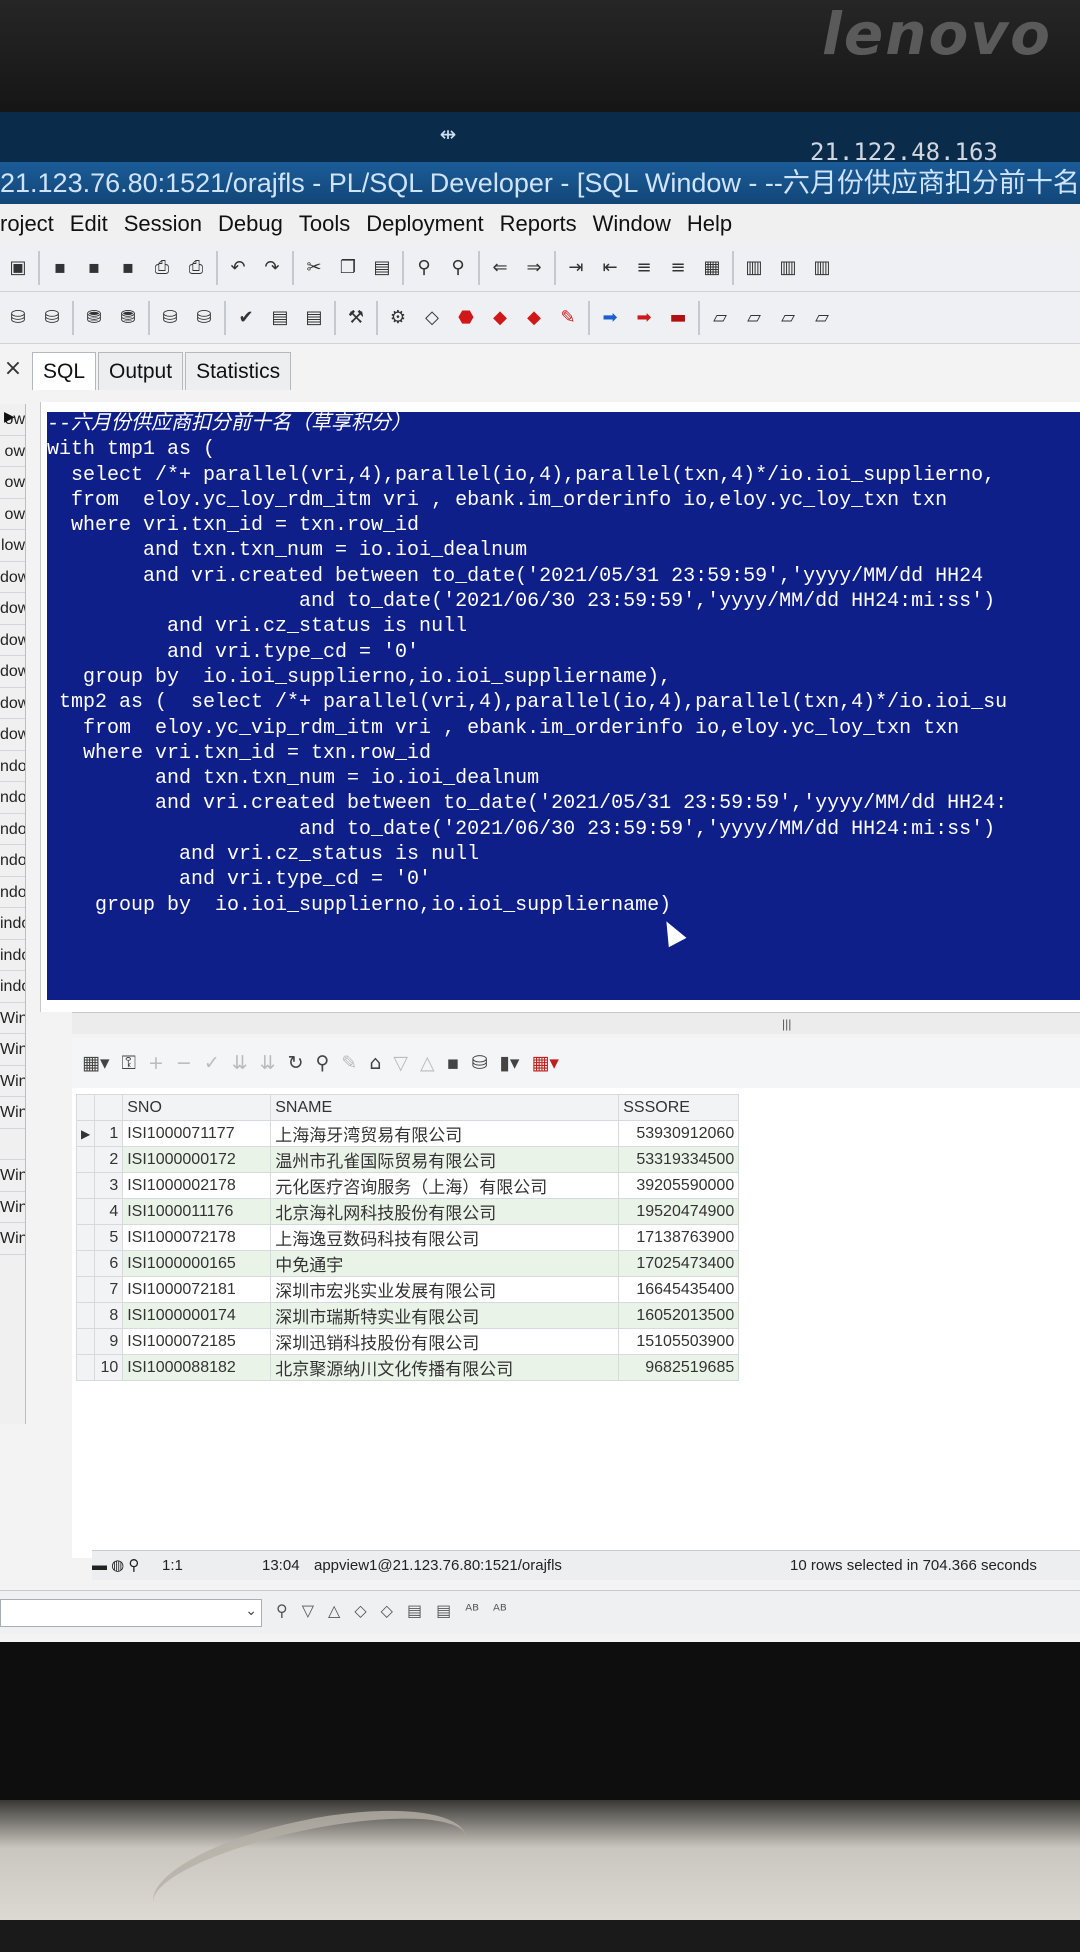 Image resolution: width=1080 pixels, height=1952 pixels. I want to click on row-number: 6, so click(109, 1263).